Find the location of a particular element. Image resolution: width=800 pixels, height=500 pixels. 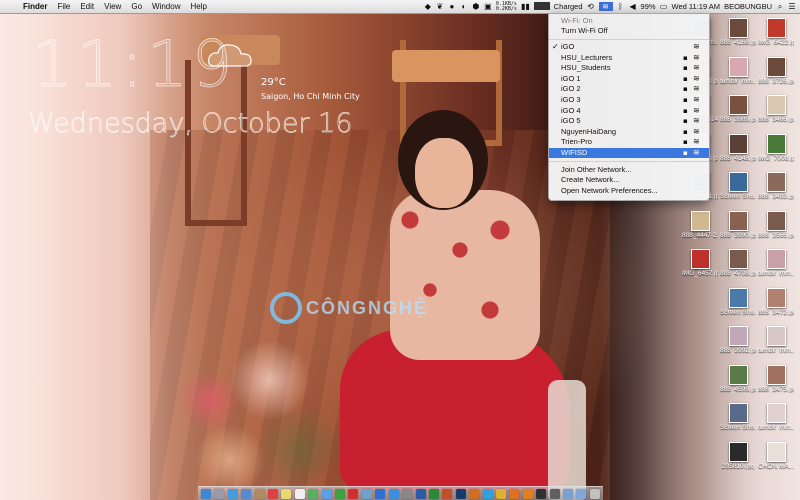

wifi-network-item: ✓ iGO ≋ is located at coordinates (629, 47).